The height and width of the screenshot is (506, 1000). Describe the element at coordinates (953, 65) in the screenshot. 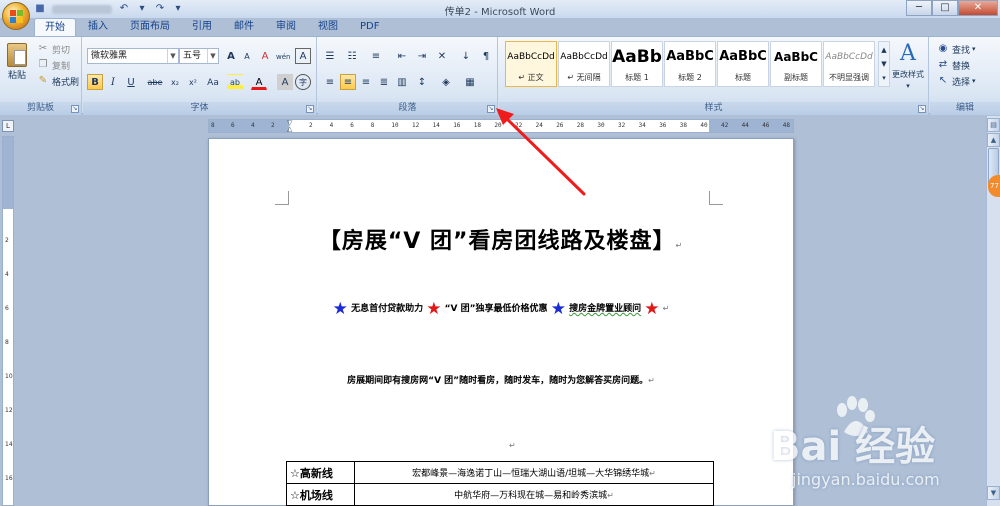

I see `replace-button: ⇄ 替换` at that location.